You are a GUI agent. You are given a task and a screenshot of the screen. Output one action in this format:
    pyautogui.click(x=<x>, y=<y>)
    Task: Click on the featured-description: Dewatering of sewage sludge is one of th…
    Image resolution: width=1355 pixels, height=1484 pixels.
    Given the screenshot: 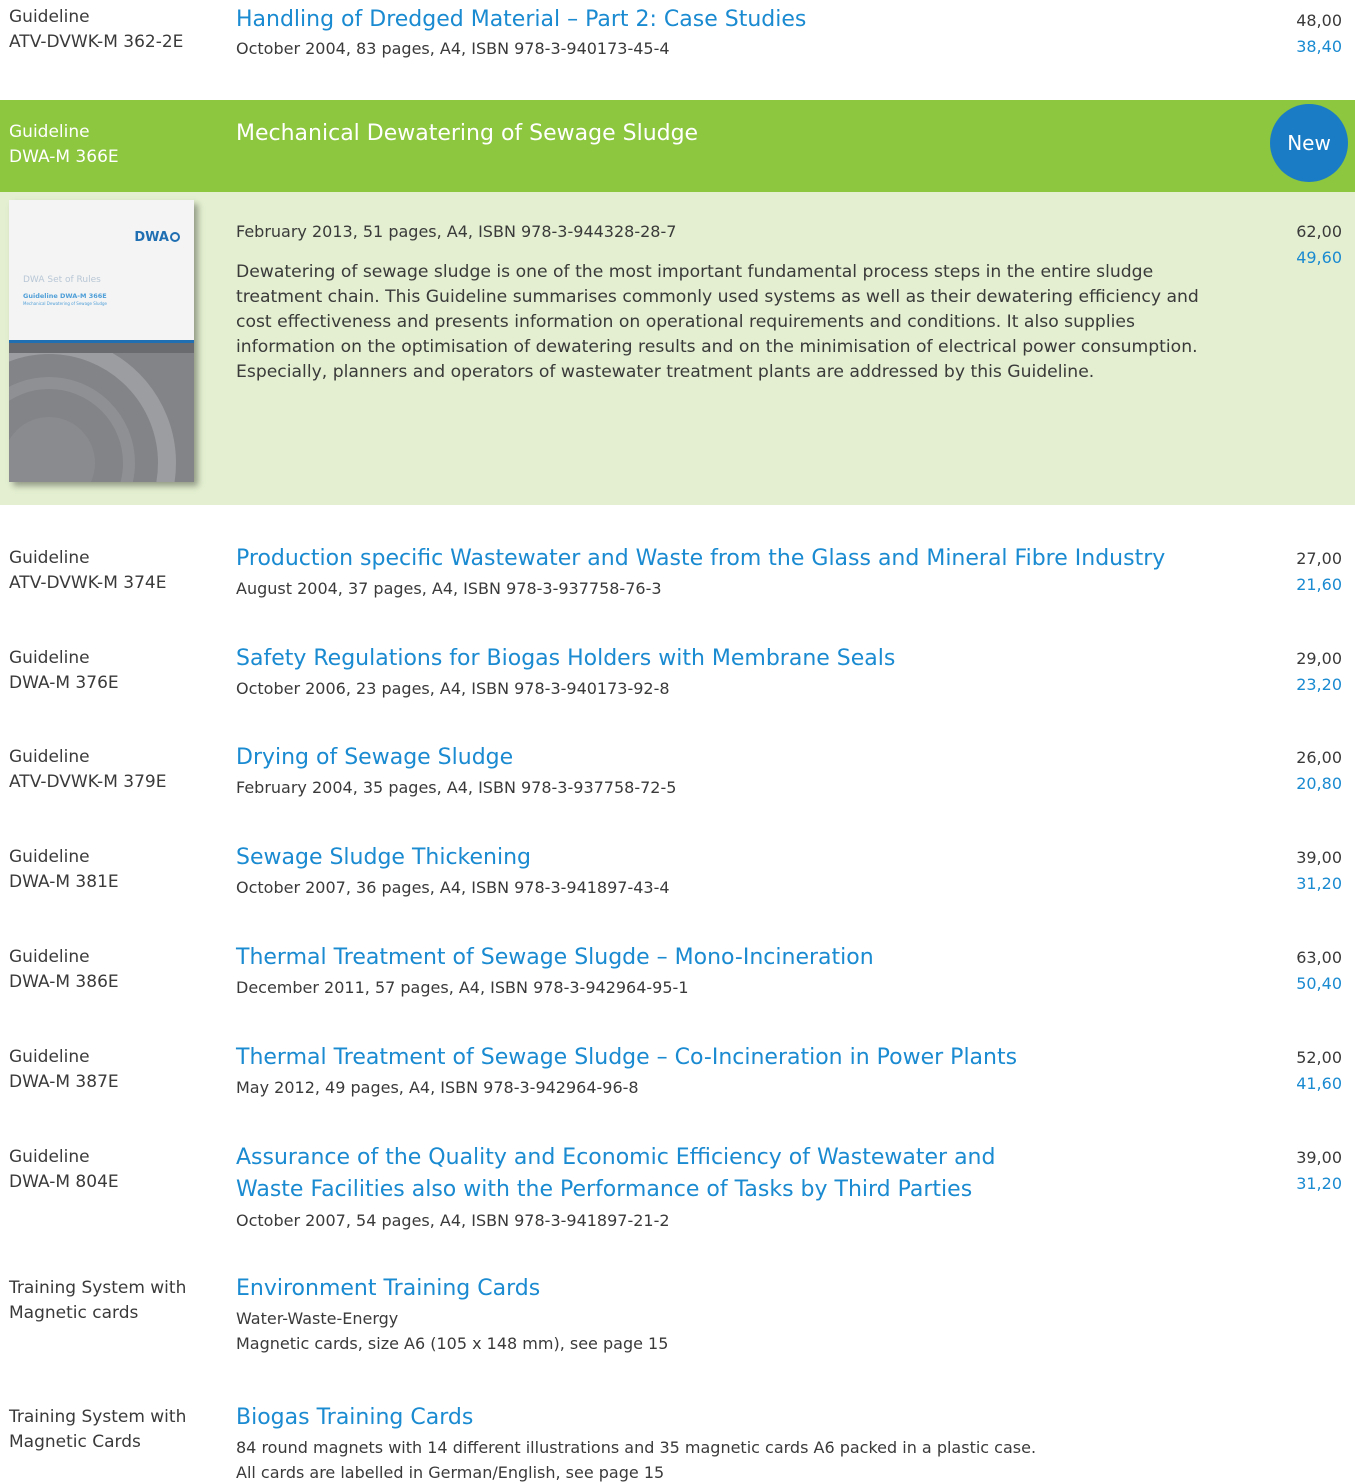 What is the action you would take?
    pyautogui.click(x=717, y=322)
    